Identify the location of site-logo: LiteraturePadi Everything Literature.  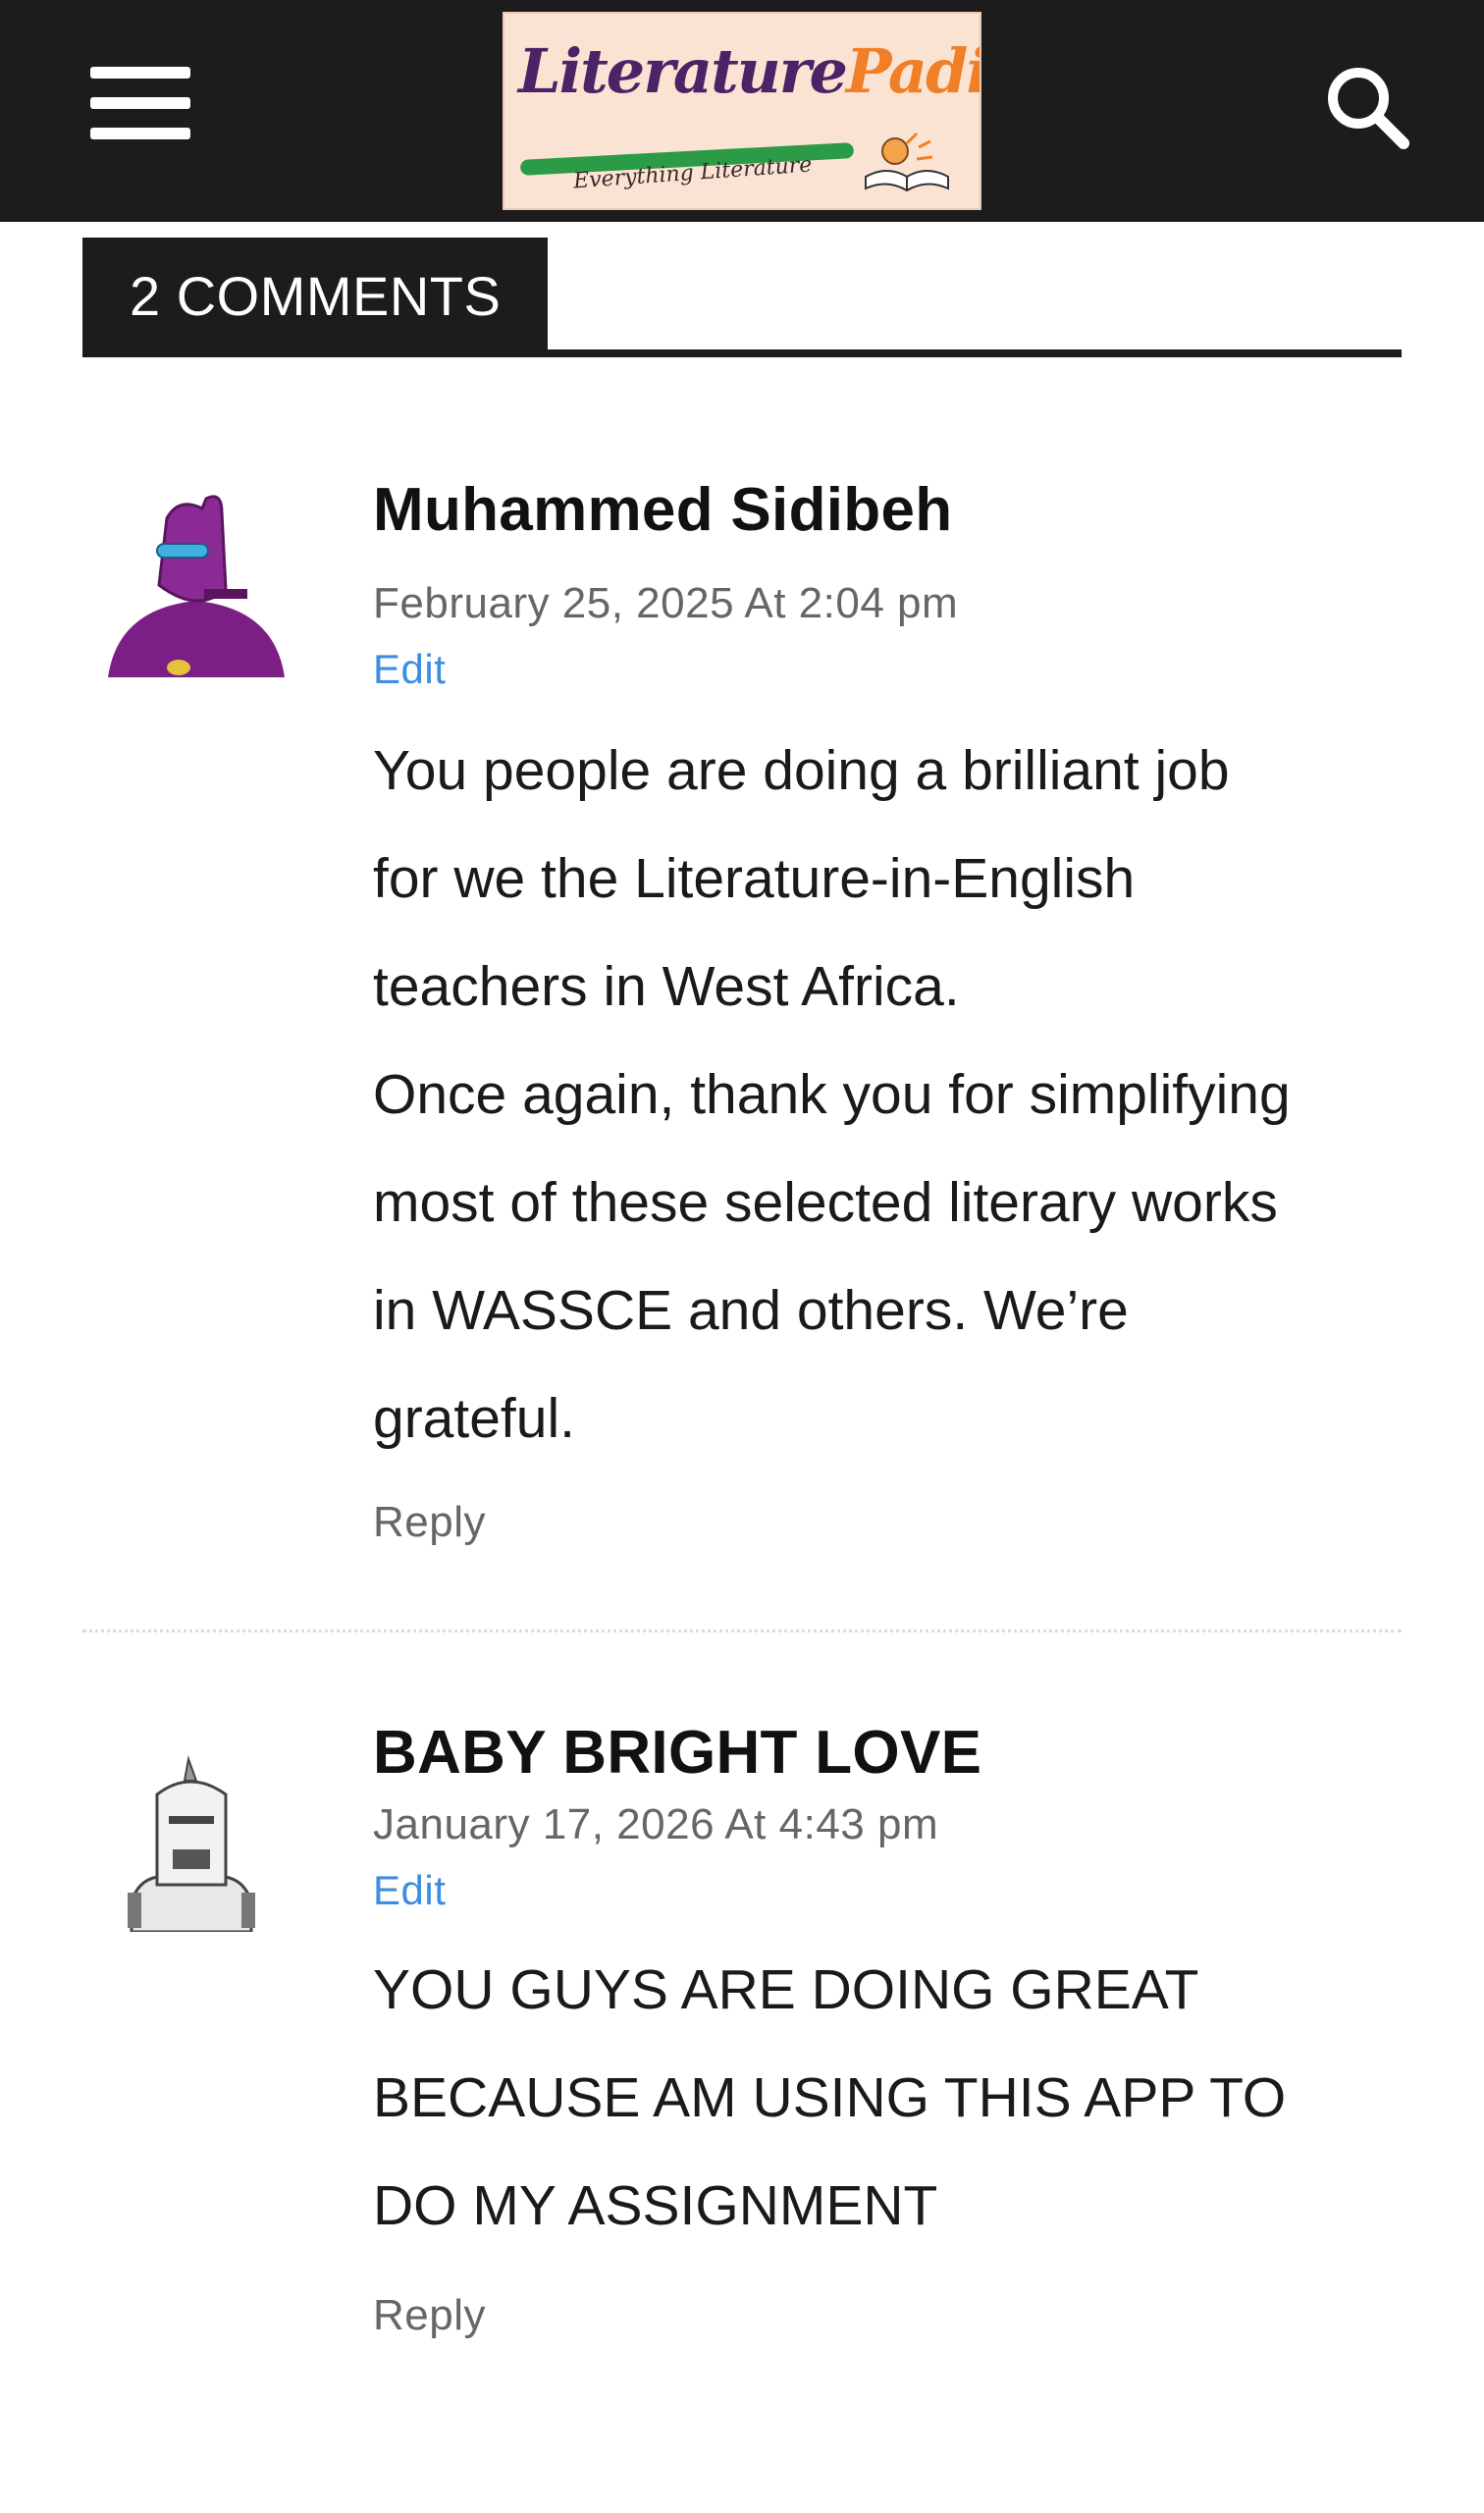
(742, 111).